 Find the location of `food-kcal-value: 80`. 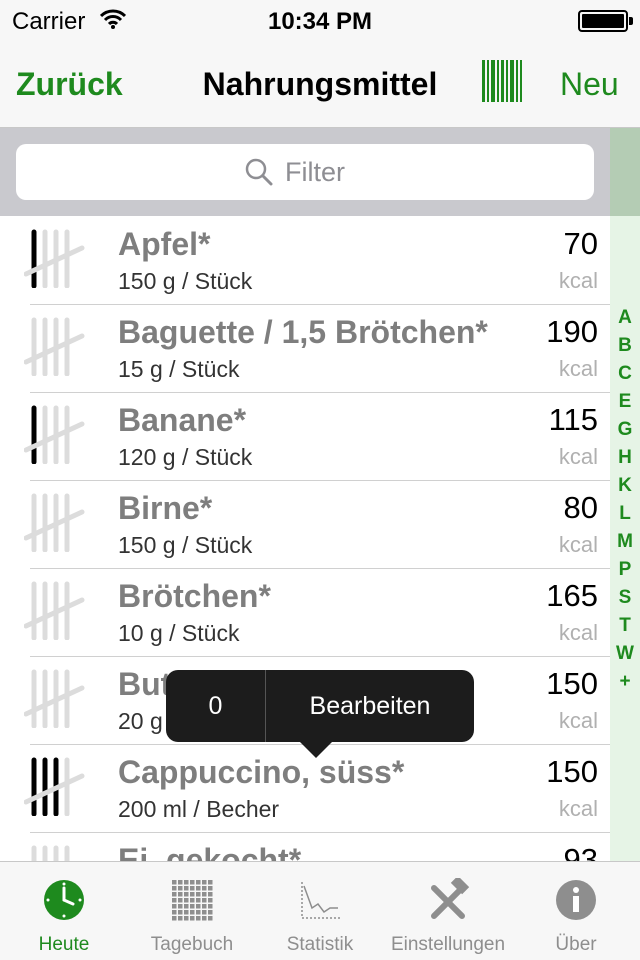

food-kcal-value: 80 is located at coordinates (580, 507).